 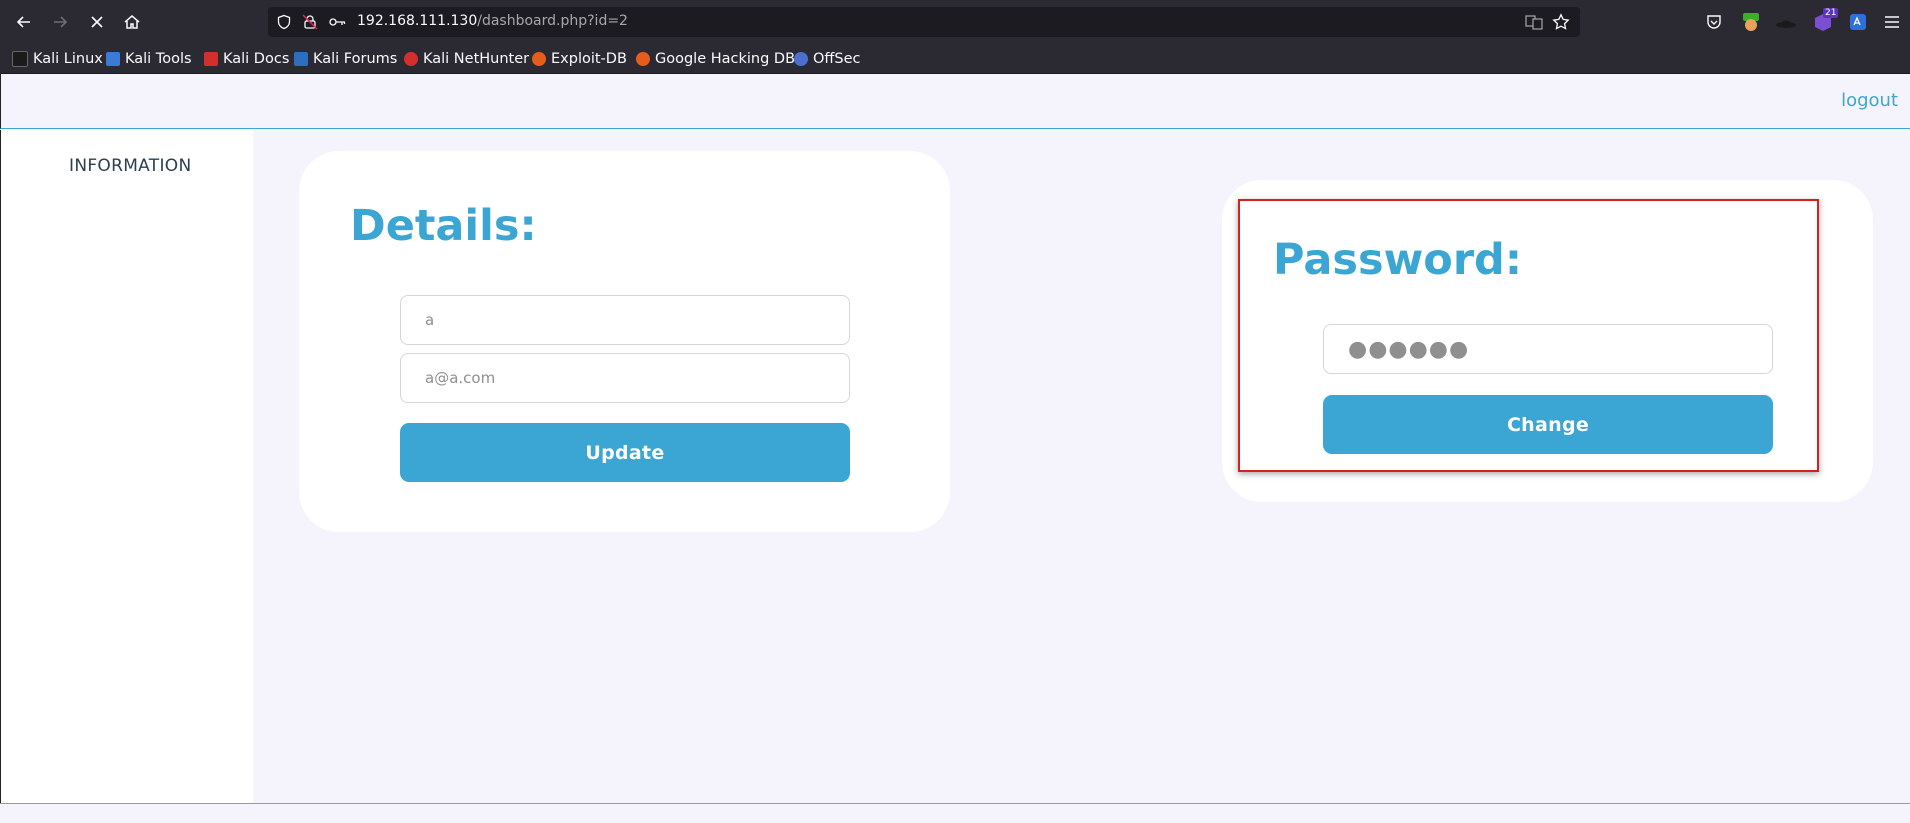 I want to click on kali-tools-icon, so click(x=113, y=59).